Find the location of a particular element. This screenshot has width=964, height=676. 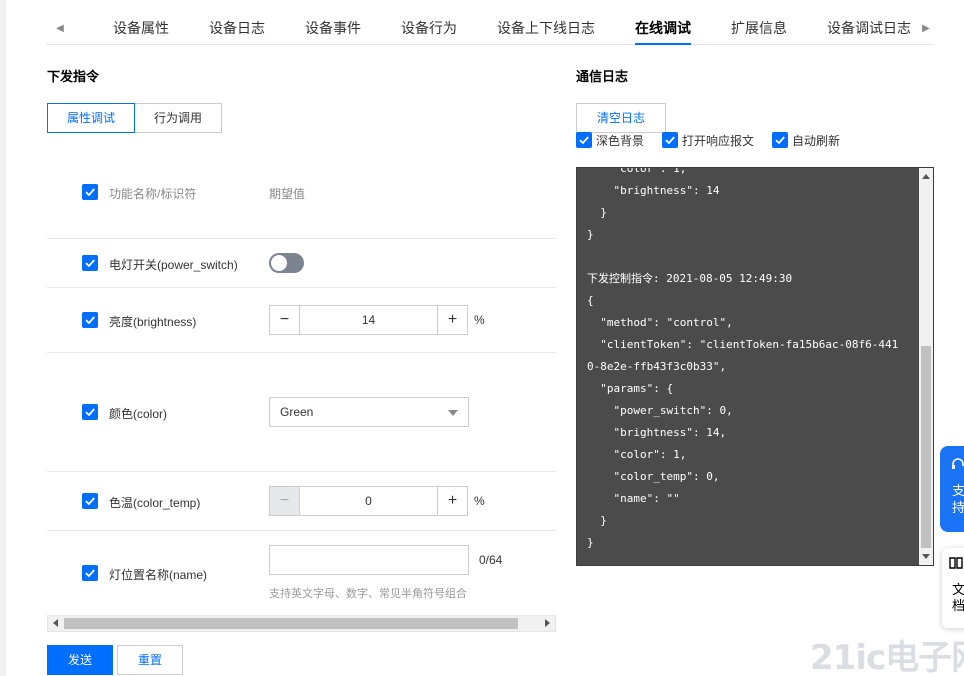

dark-bg-label: 深色背景 is located at coordinates (620, 140).